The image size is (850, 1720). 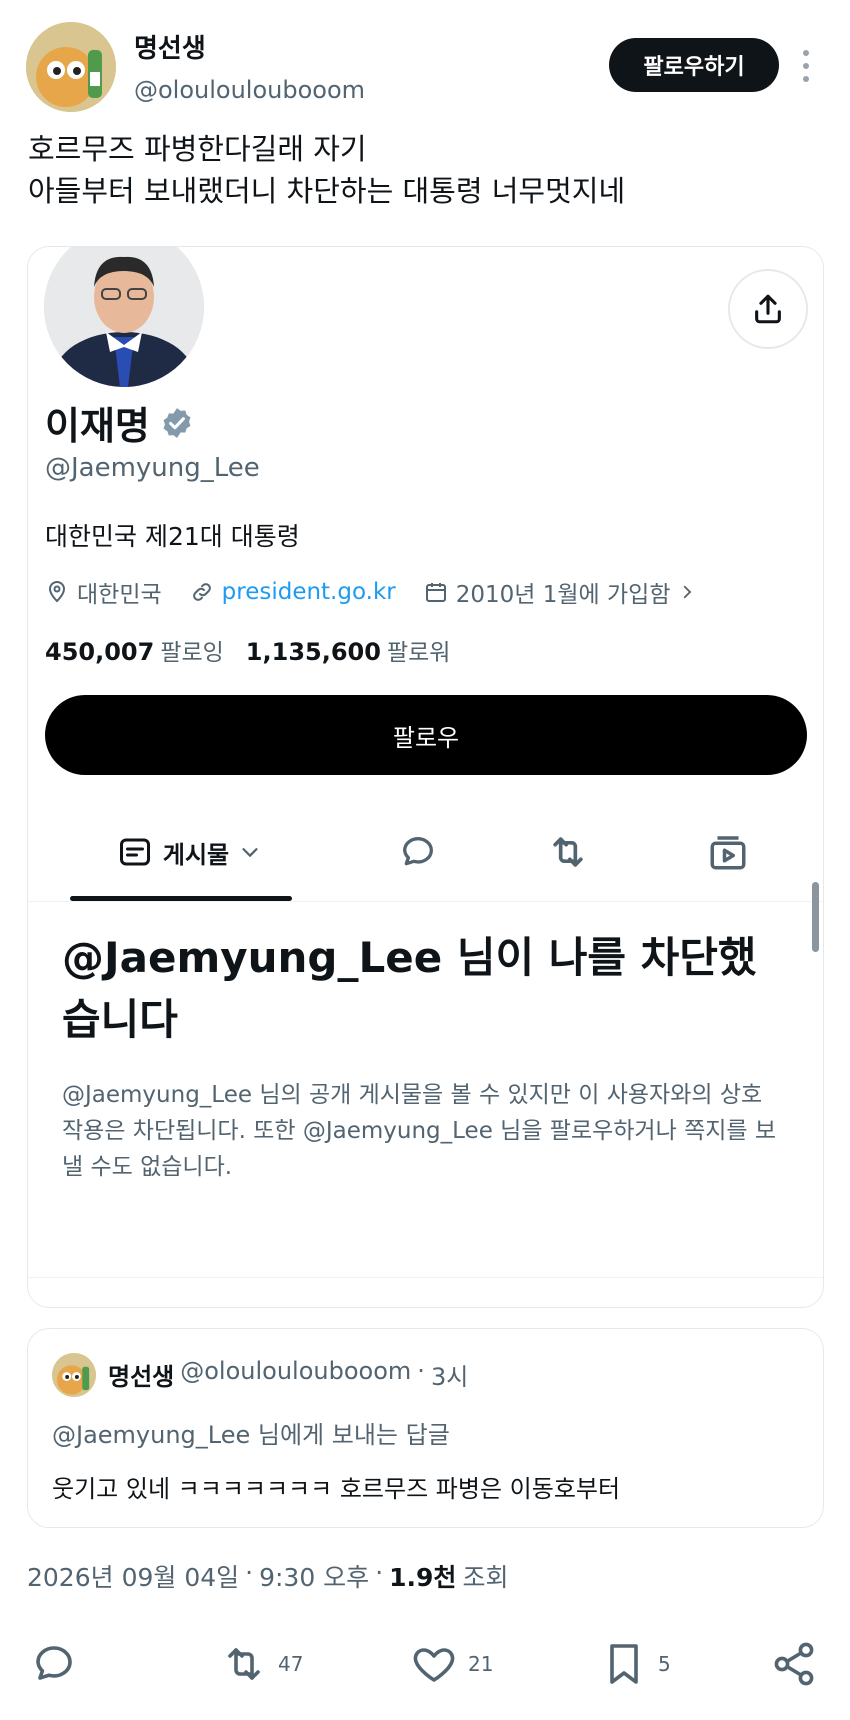 I want to click on repost-count: 47, so click(x=291, y=1664).